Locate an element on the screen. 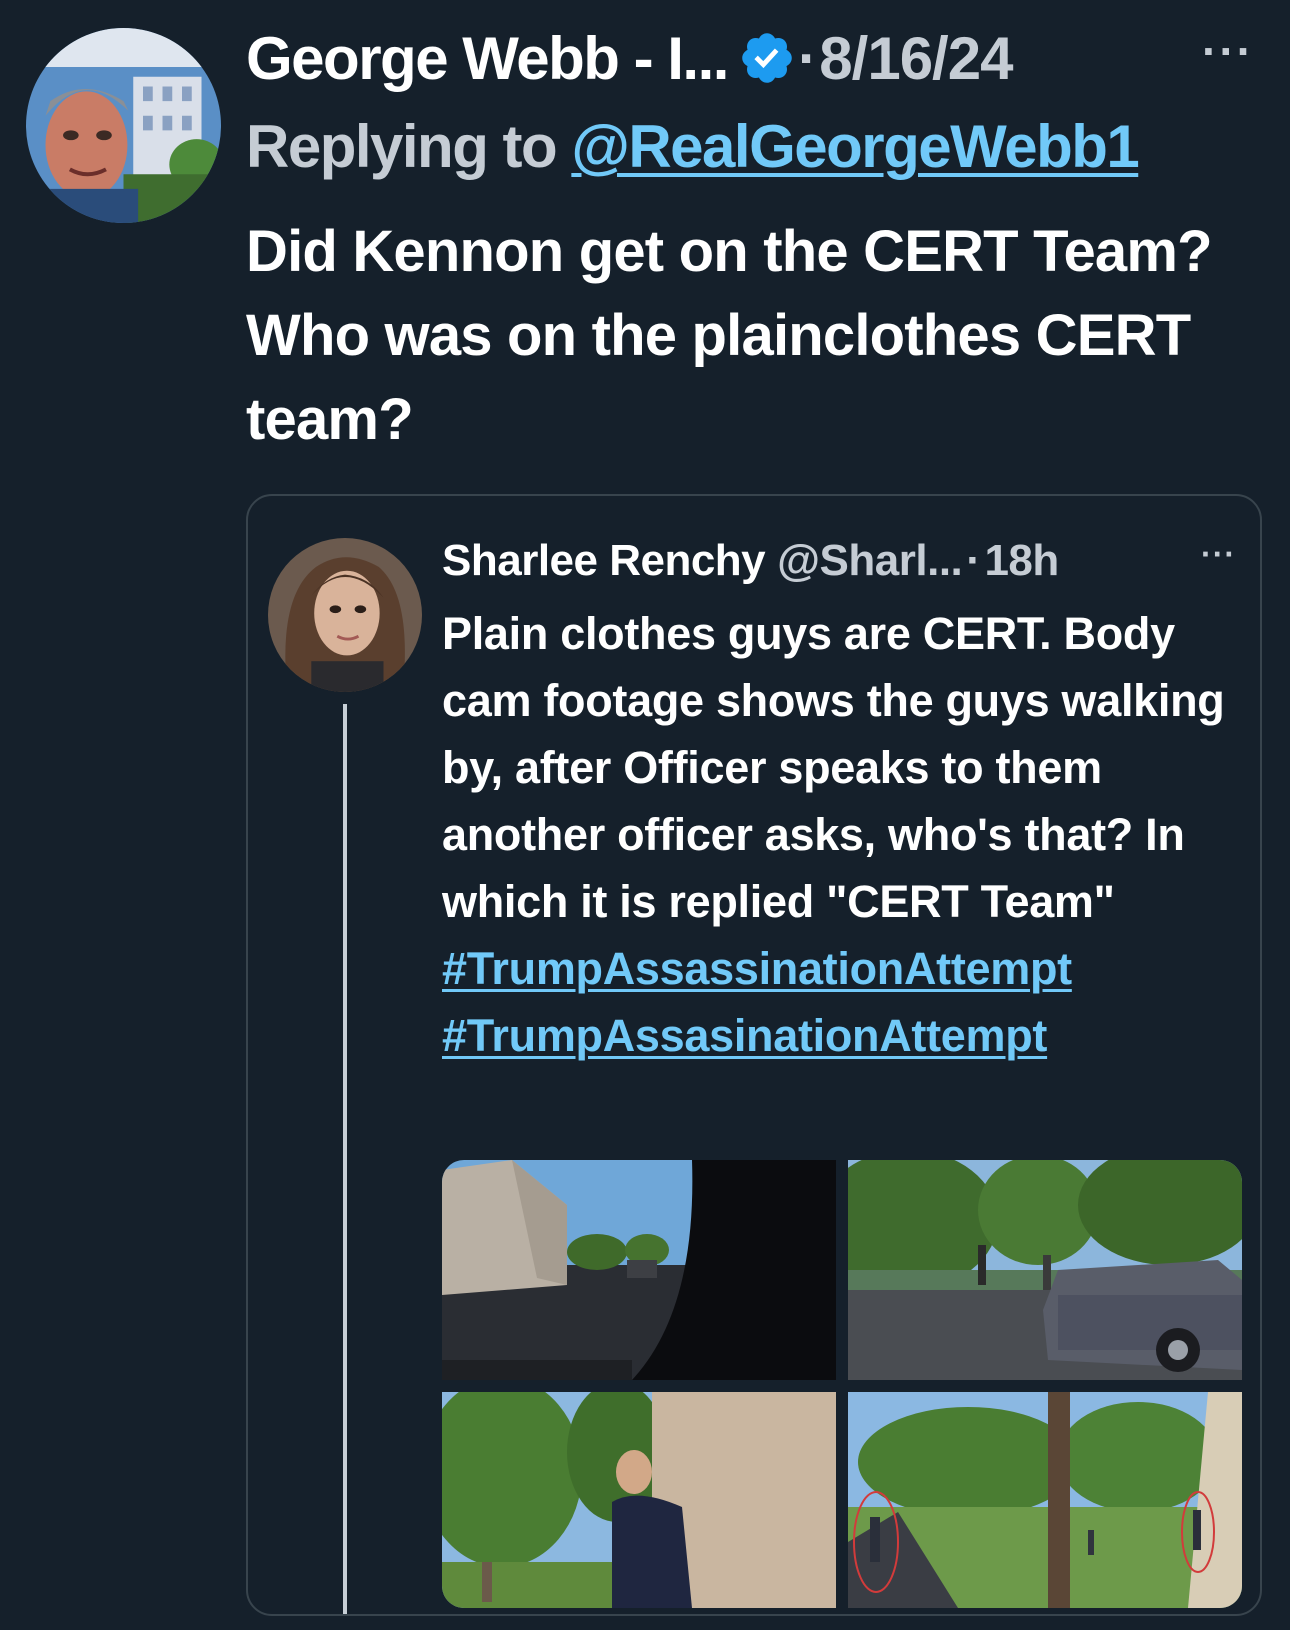 The image size is (1290, 1630). reply-prefix: Replying to is located at coordinates (402, 146).